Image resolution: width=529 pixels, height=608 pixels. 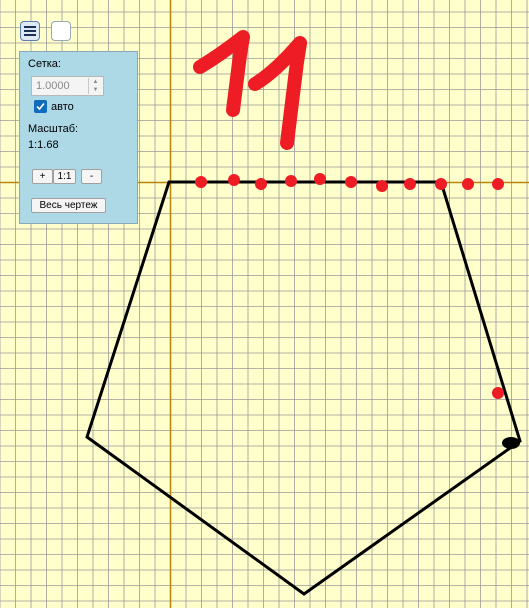 I want to click on zoom-in-button: +, so click(x=42, y=176).